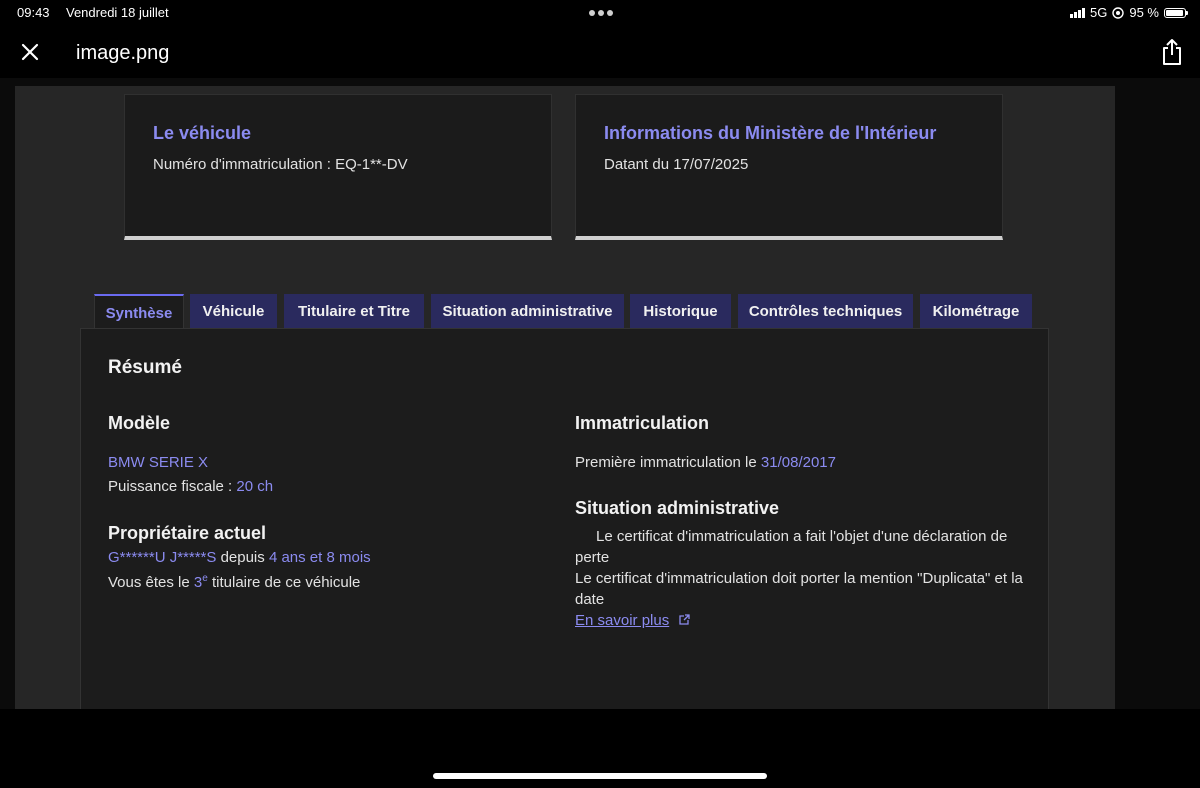 This screenshot has height=788, width=1200. I want to click on status-bar: 09:43 Vendredi 18 juillet 5G 95 %, so click(600, 13).